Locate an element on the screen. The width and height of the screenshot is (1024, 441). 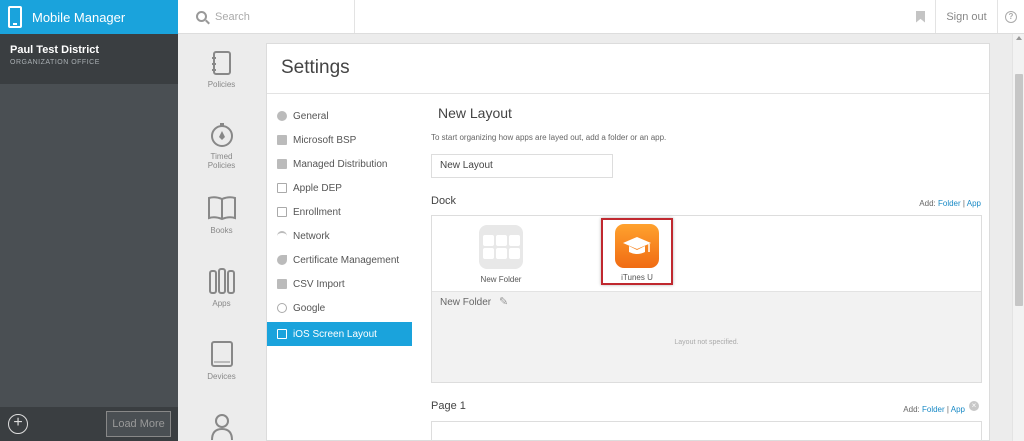
settings-nav-enrollment: Enrollment is located at coordinates (339, 212).